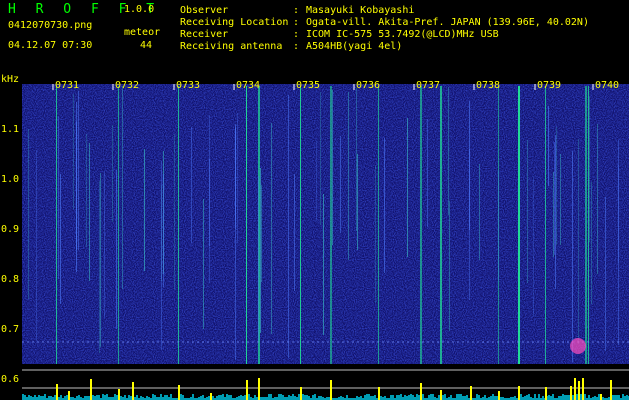 This screenshot has height=400, width=629. What do you see at coordinates (10, 329) in the screenshot?
I see `y-tick-5: 0.7` at bounding box center [10, 329].